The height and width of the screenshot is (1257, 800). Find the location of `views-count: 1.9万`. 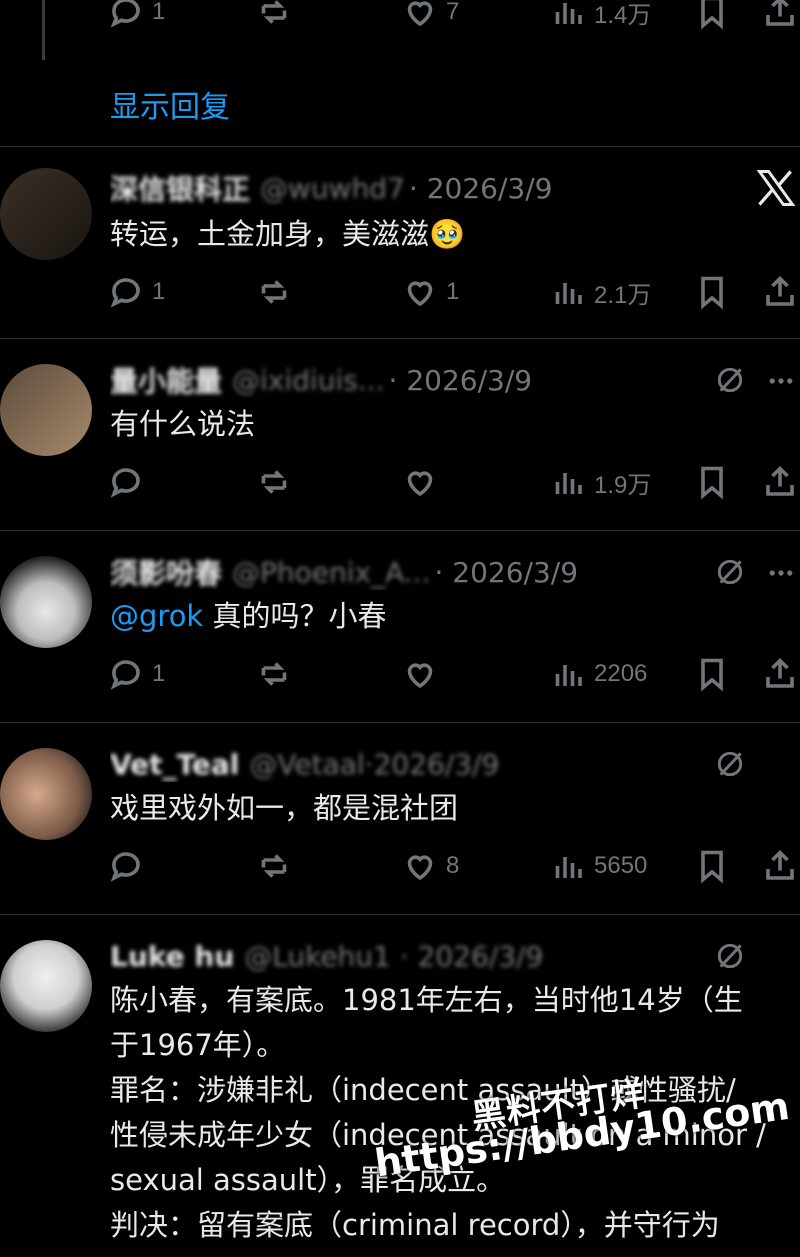

views-count: 1.9万 is located at coordinates (623, 485).